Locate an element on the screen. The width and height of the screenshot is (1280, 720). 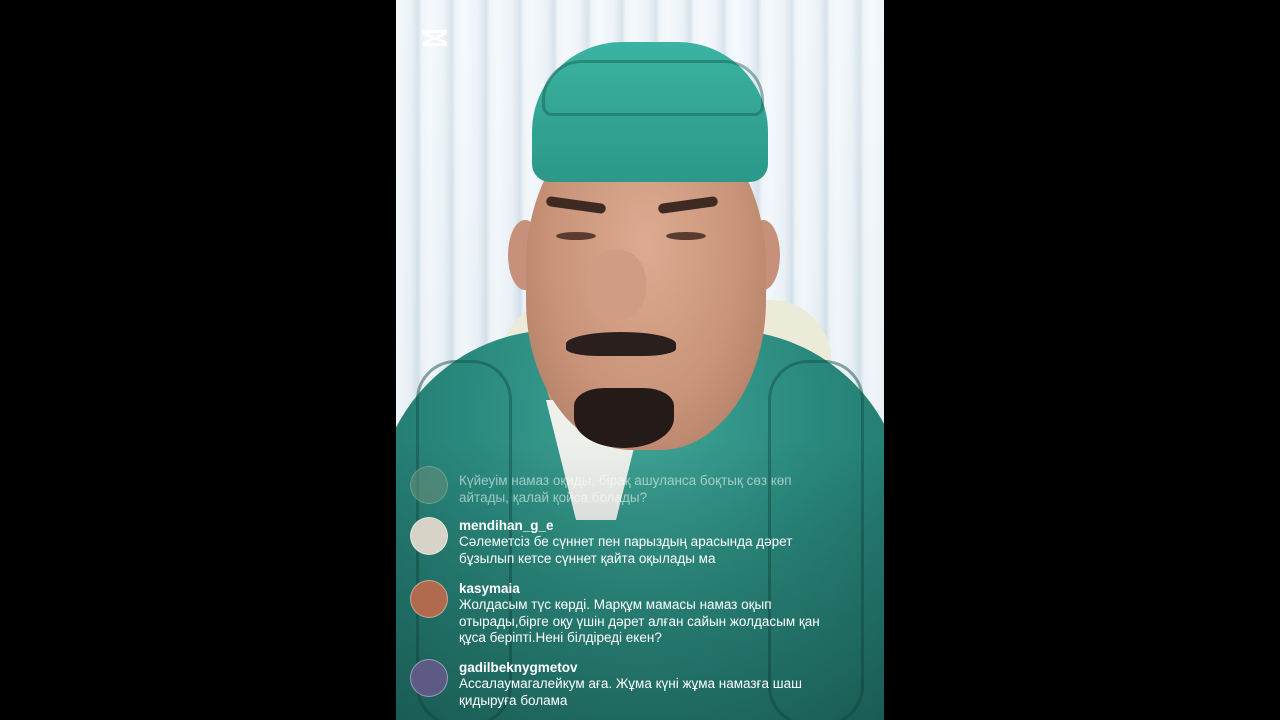
comment-username: kasymaia is located at coordinates (644, 588).